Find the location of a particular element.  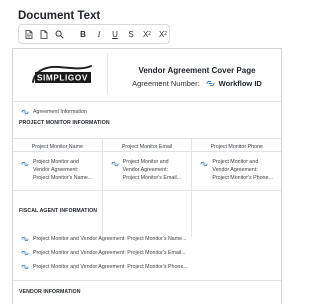

agreement-info-label: Agreement Information is located at coordinates (60, 112).